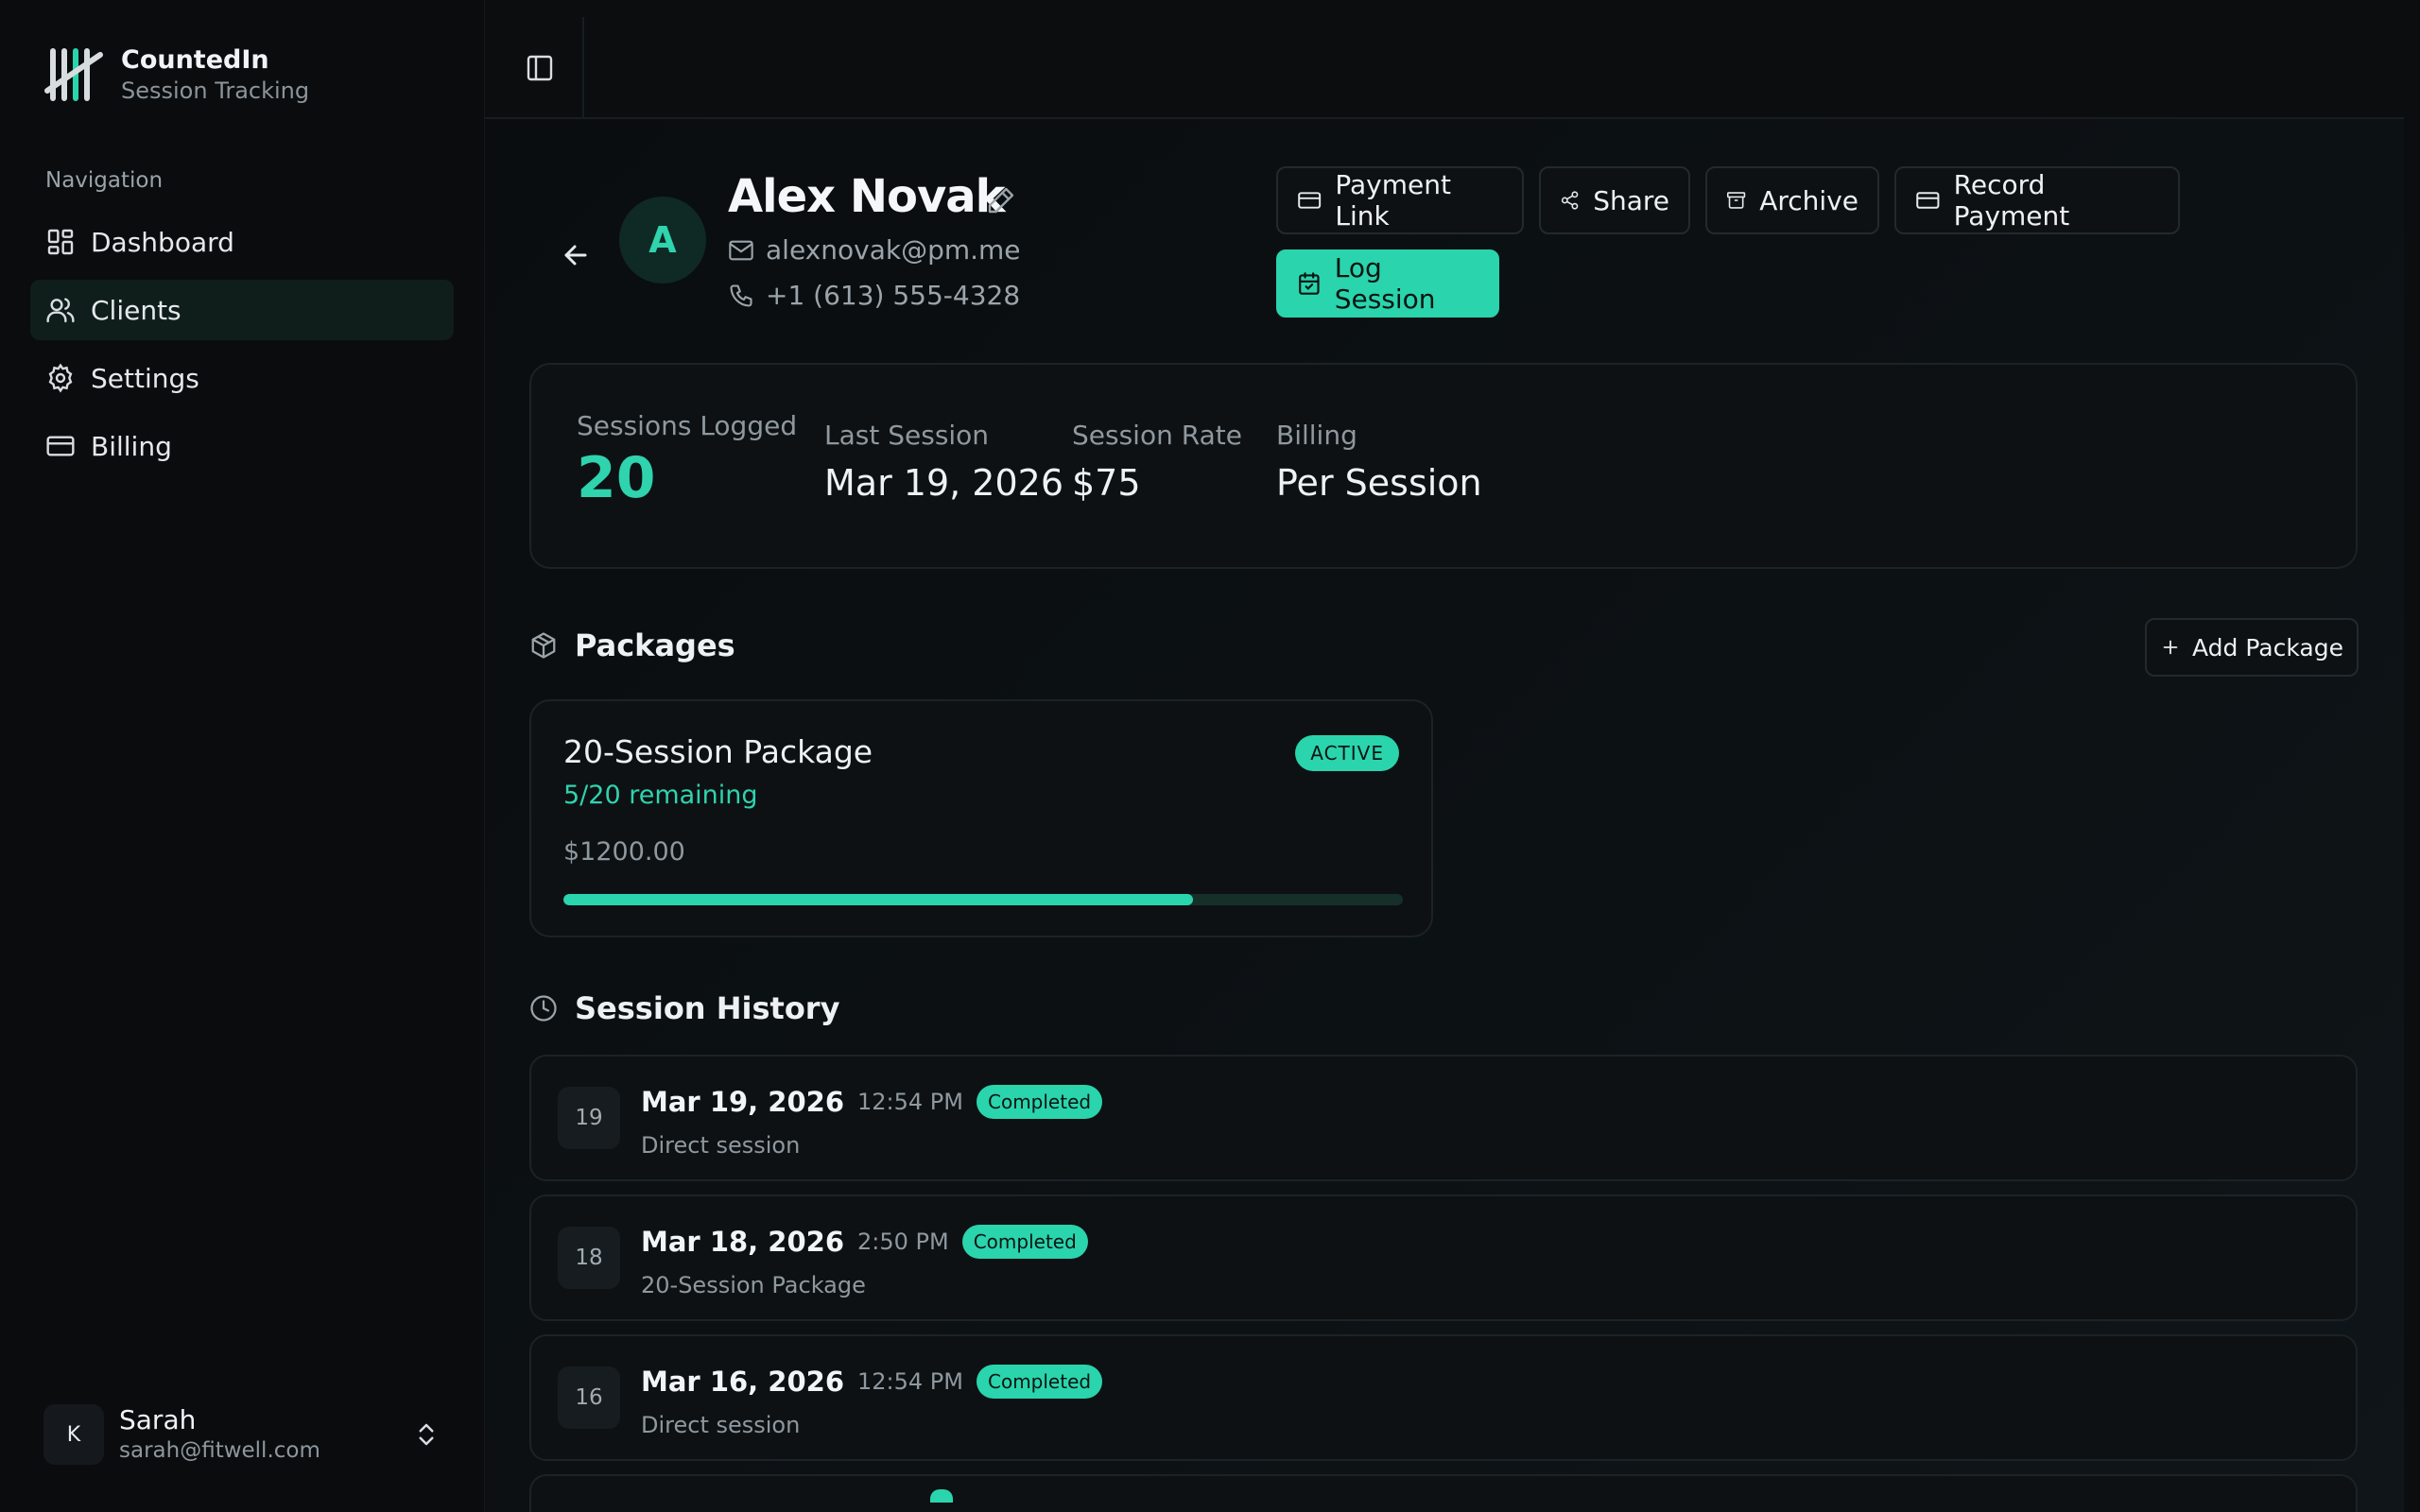  Describe the element at coordinates (543, 1008) in the screenshot. I see `clock-icon` at that location.